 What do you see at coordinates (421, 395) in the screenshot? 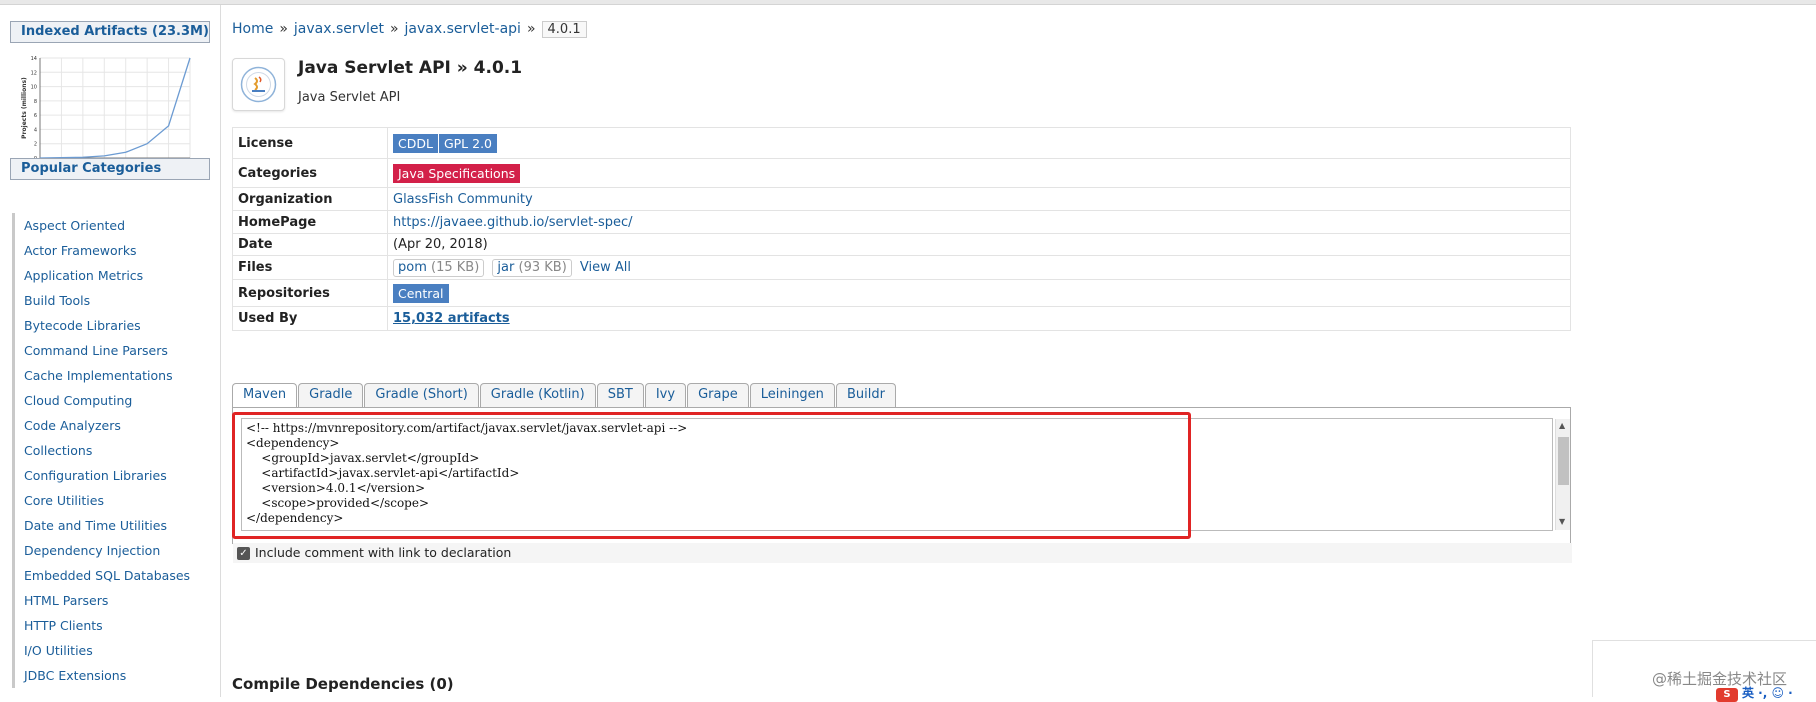
I see `tab-gradle-short: Gradle (Short)` at bounding box center [421, 395].